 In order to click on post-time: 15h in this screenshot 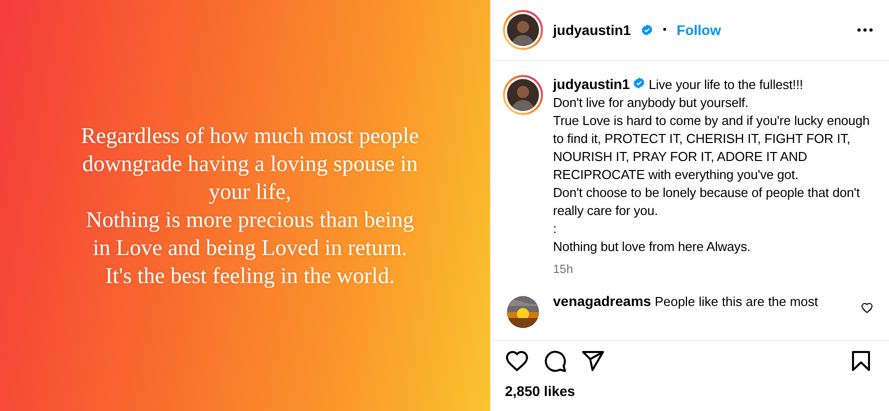, I will do `click(563, 269)`.